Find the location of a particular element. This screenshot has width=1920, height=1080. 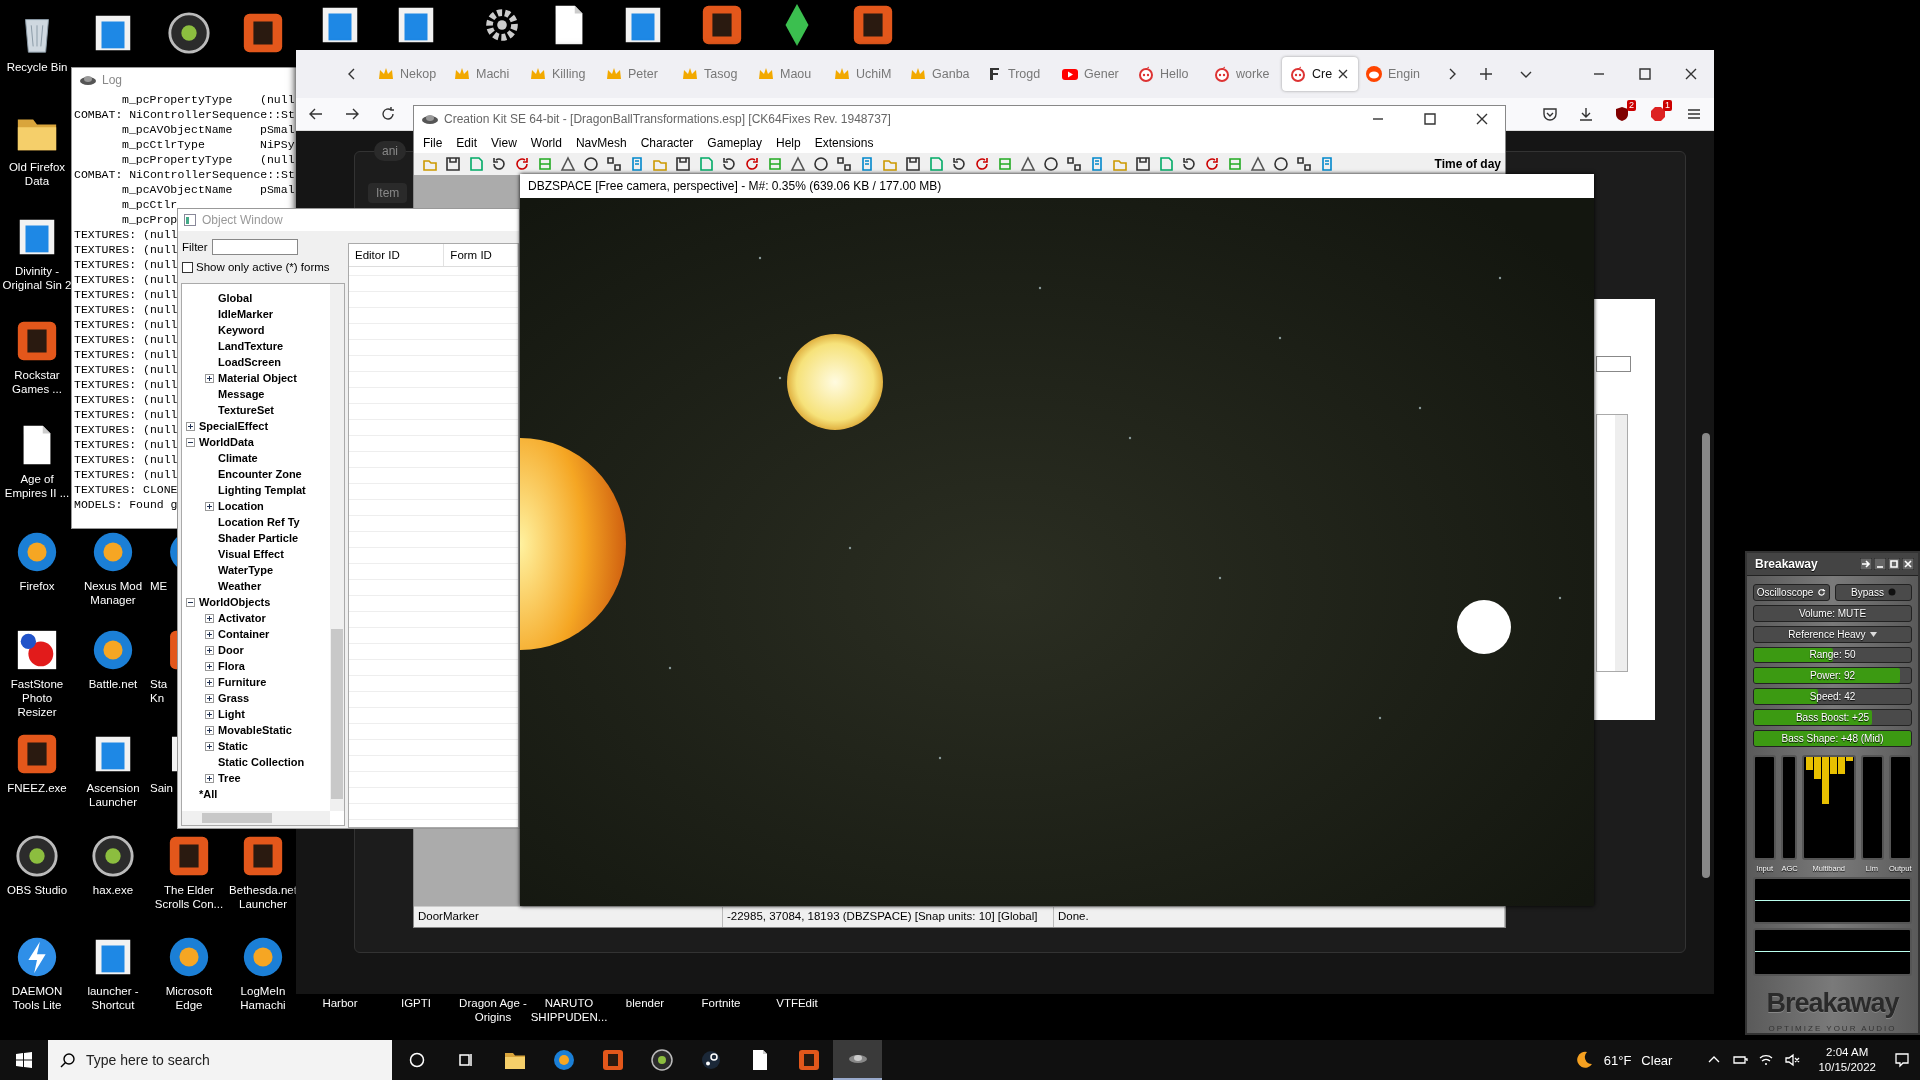

desktop-shortcut: FastStone Photo Resizer is located at coordinates (37, 673).